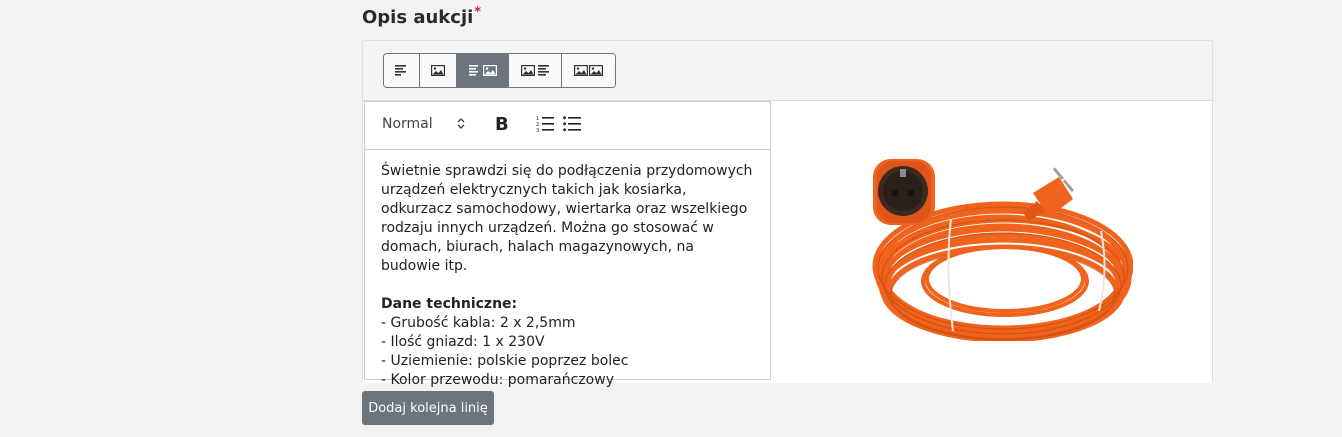  I want to click on section-title: Opis aukcji*, so click(422, 16).